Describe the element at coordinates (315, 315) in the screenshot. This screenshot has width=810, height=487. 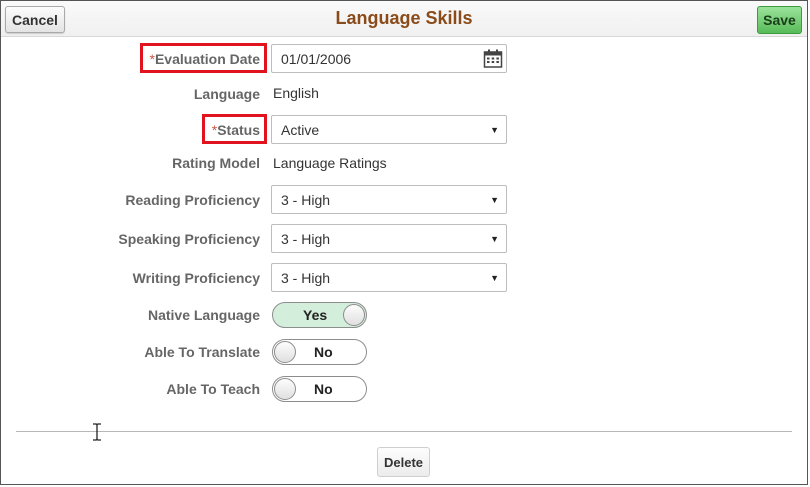
I see `native-language-toggle-label: Yes` at that location.